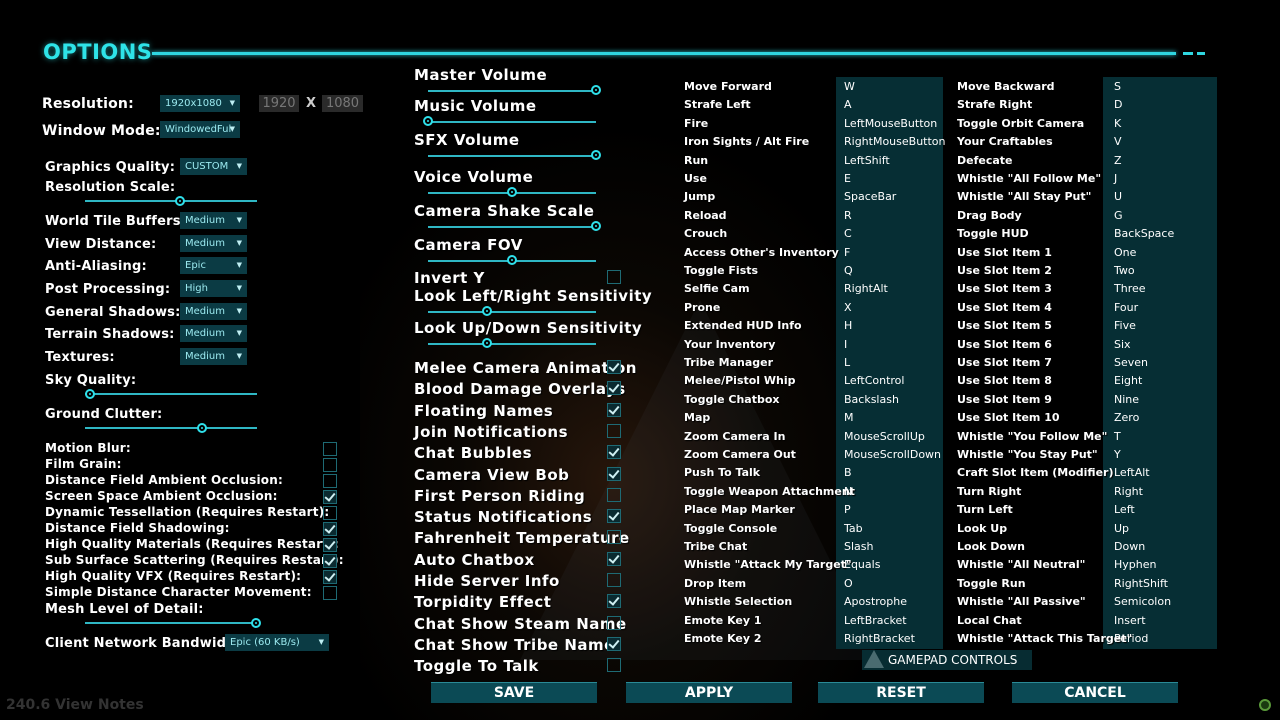  I want to click on keybind-key-value: Up, so click(1121, 528).